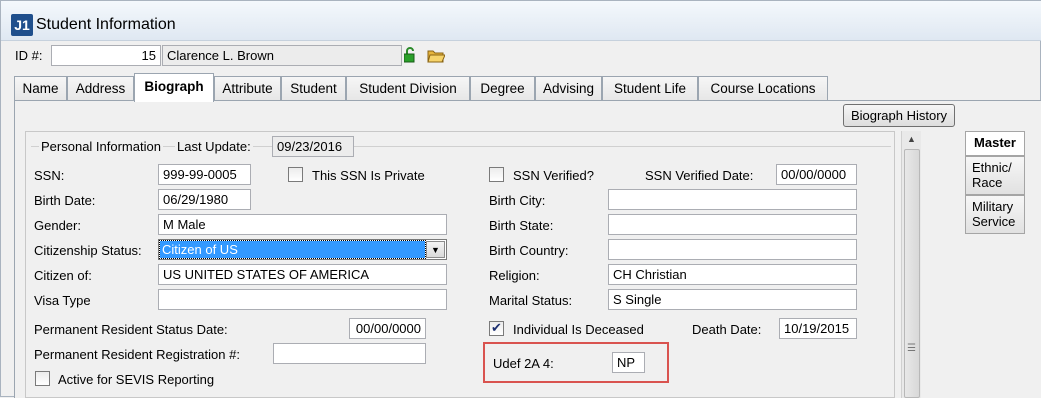  Describe the element at coordinates (88, 250) in the screenshot. I see `citizenship-status-label: Citizenship Status:` at that location.